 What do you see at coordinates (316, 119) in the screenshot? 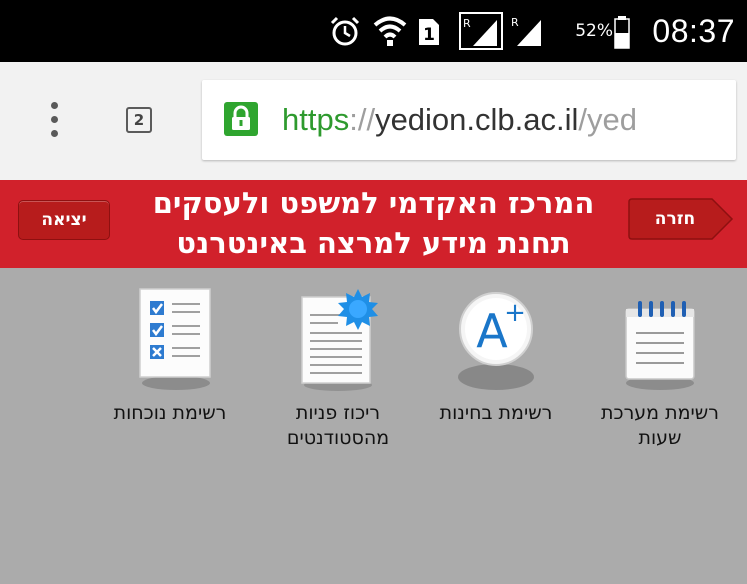
I see `url-scheme: https` at bounding box center [316, 119].